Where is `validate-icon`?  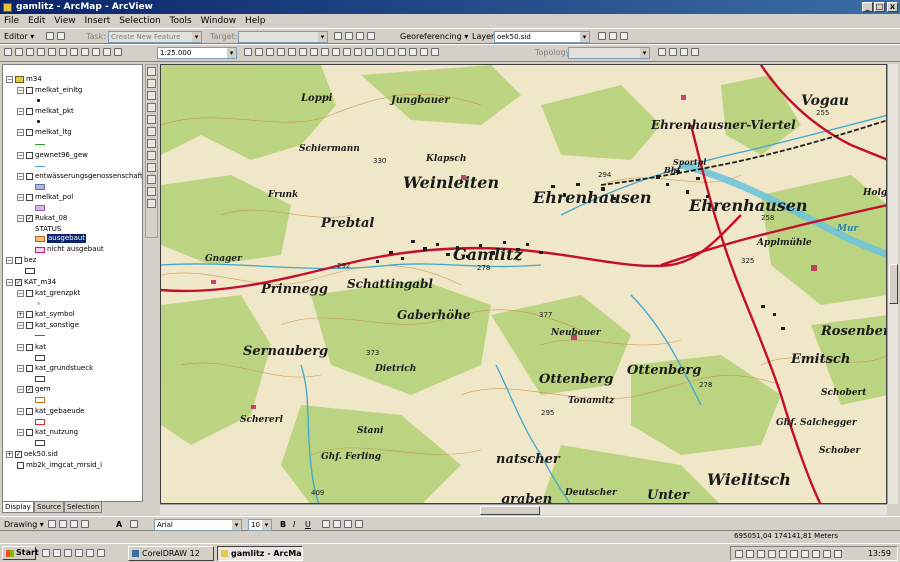 validate-icon is located at coordinates (684, 52).